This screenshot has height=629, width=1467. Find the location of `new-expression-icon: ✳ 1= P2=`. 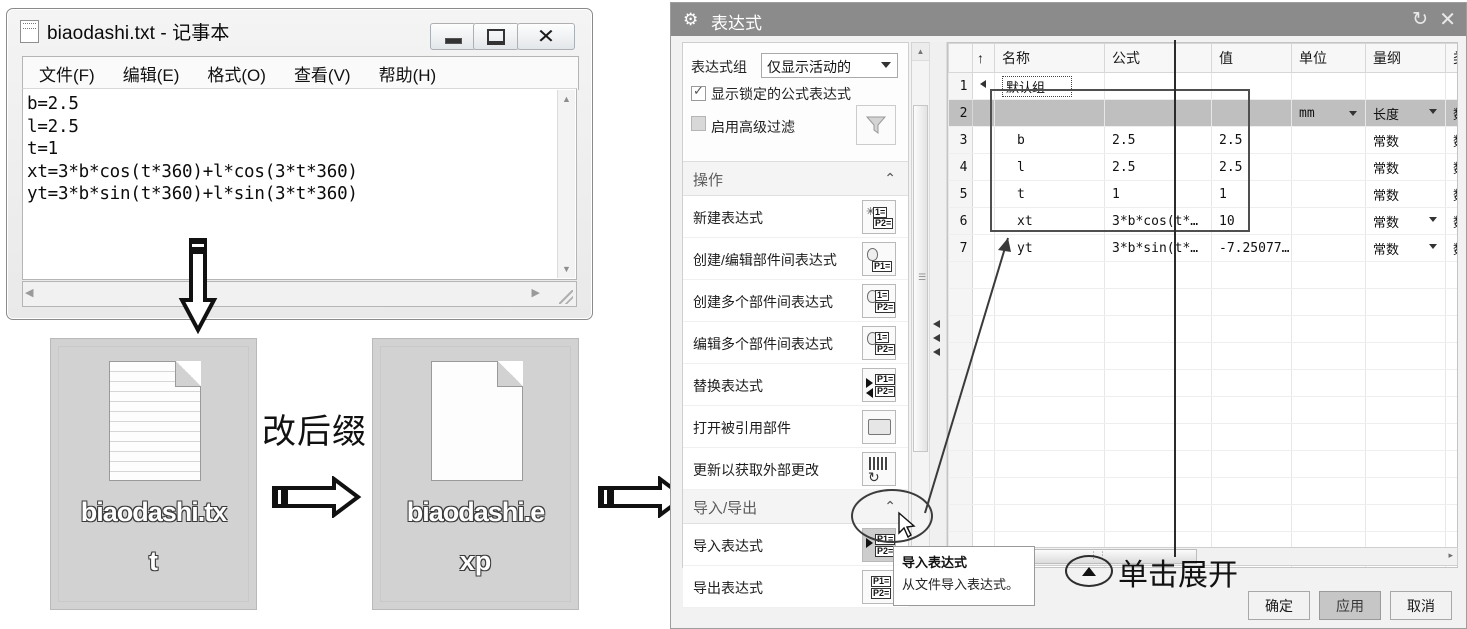

new-expression-icon: ✳ 1= P2= is located at coordinates (879, 217).